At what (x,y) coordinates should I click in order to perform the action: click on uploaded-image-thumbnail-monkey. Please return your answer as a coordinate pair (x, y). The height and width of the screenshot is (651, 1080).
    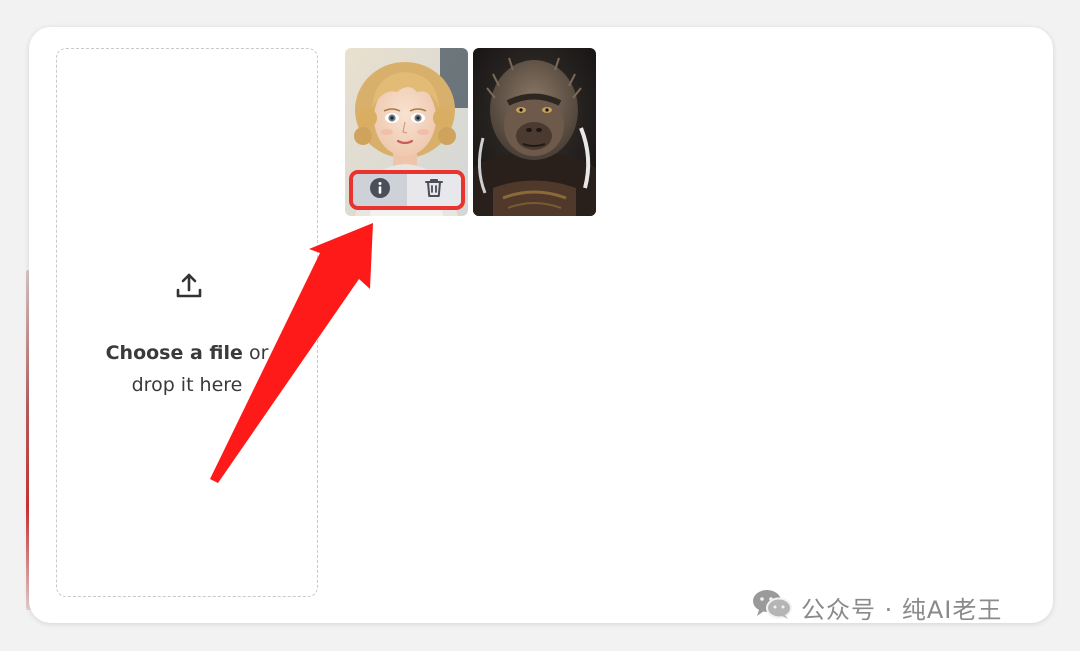
    Looking at the image, I should click on (534, 132).